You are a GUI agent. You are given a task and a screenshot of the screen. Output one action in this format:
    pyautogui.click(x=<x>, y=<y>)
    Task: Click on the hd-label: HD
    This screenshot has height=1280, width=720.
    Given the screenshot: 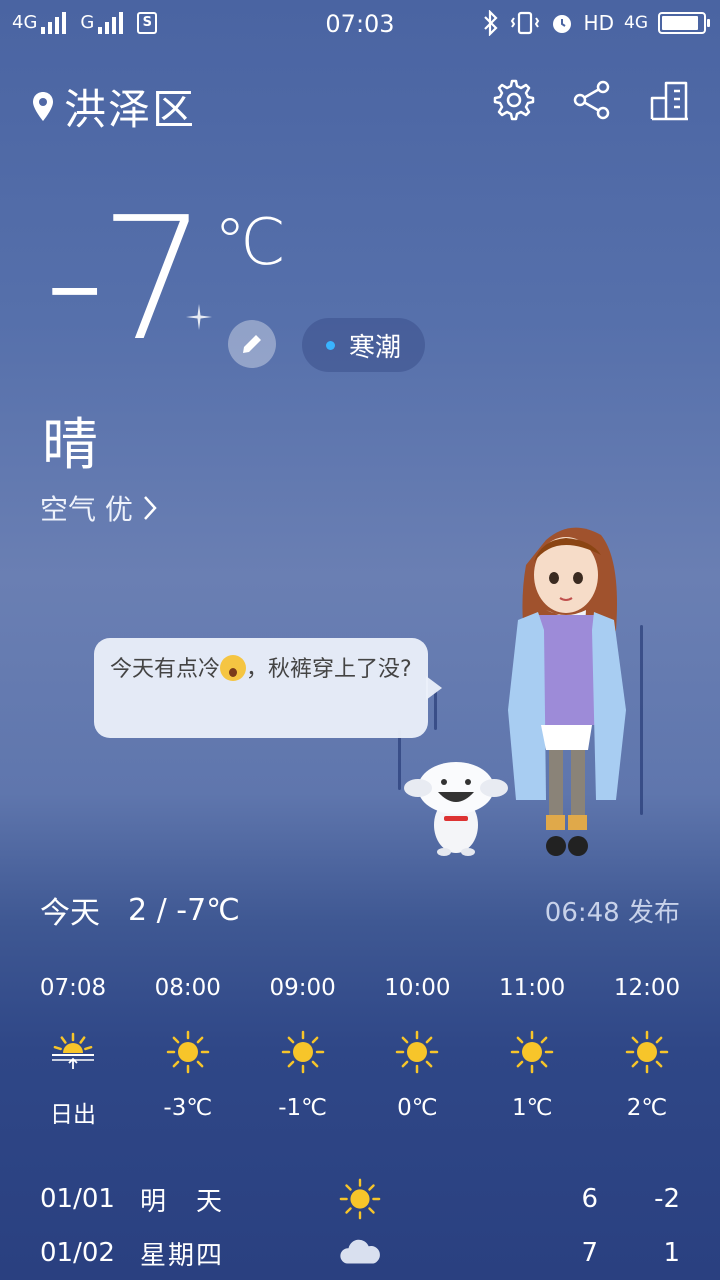 What is the action you would take?
    pyautogui.click(x=598, y=23)
    